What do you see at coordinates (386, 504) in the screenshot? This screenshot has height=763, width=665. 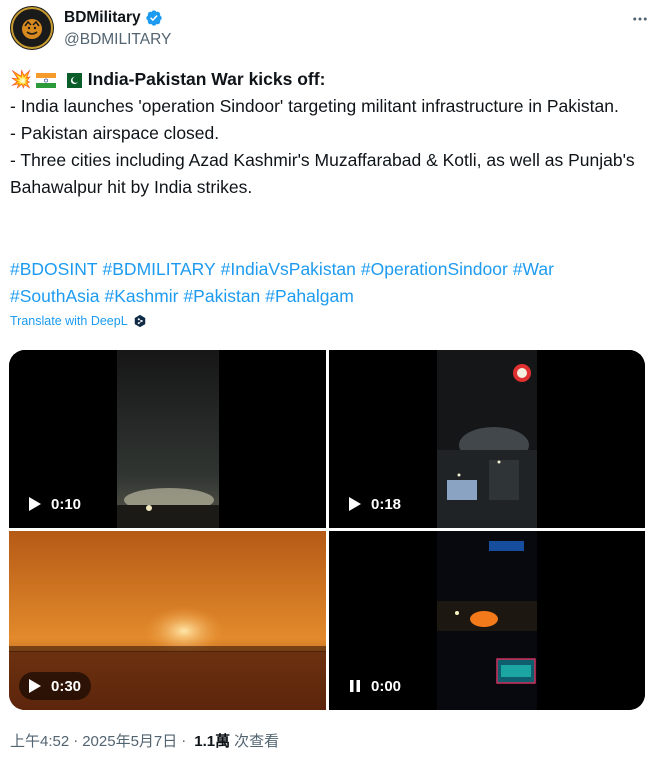 I see `video-duration: 0:18` at bounding box center [386, 504].